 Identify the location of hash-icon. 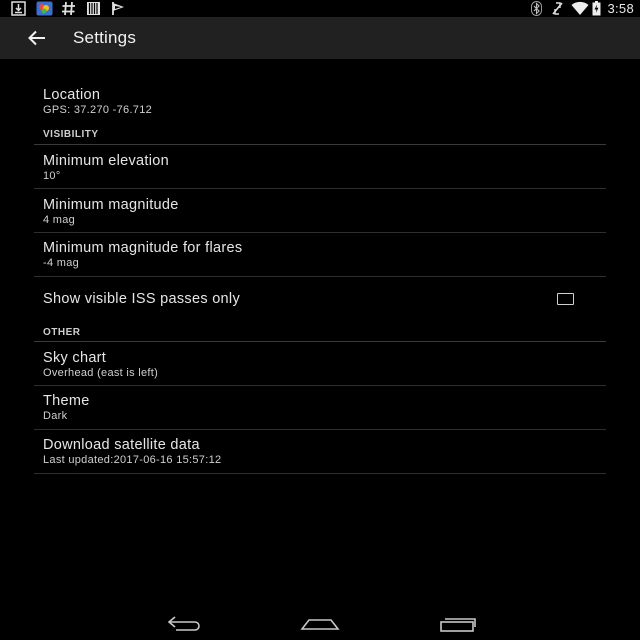
(68, 8).